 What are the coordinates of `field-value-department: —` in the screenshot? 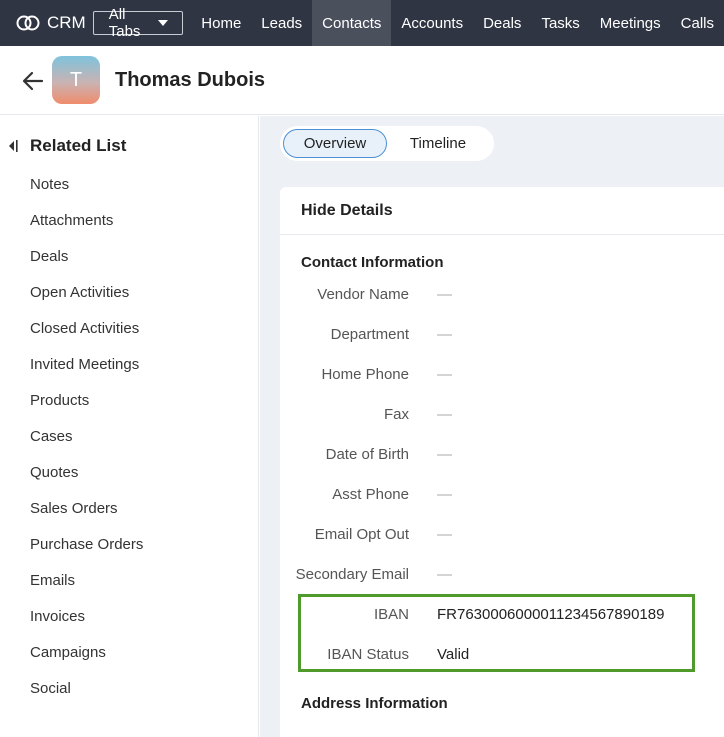 It's located at (444, 334).